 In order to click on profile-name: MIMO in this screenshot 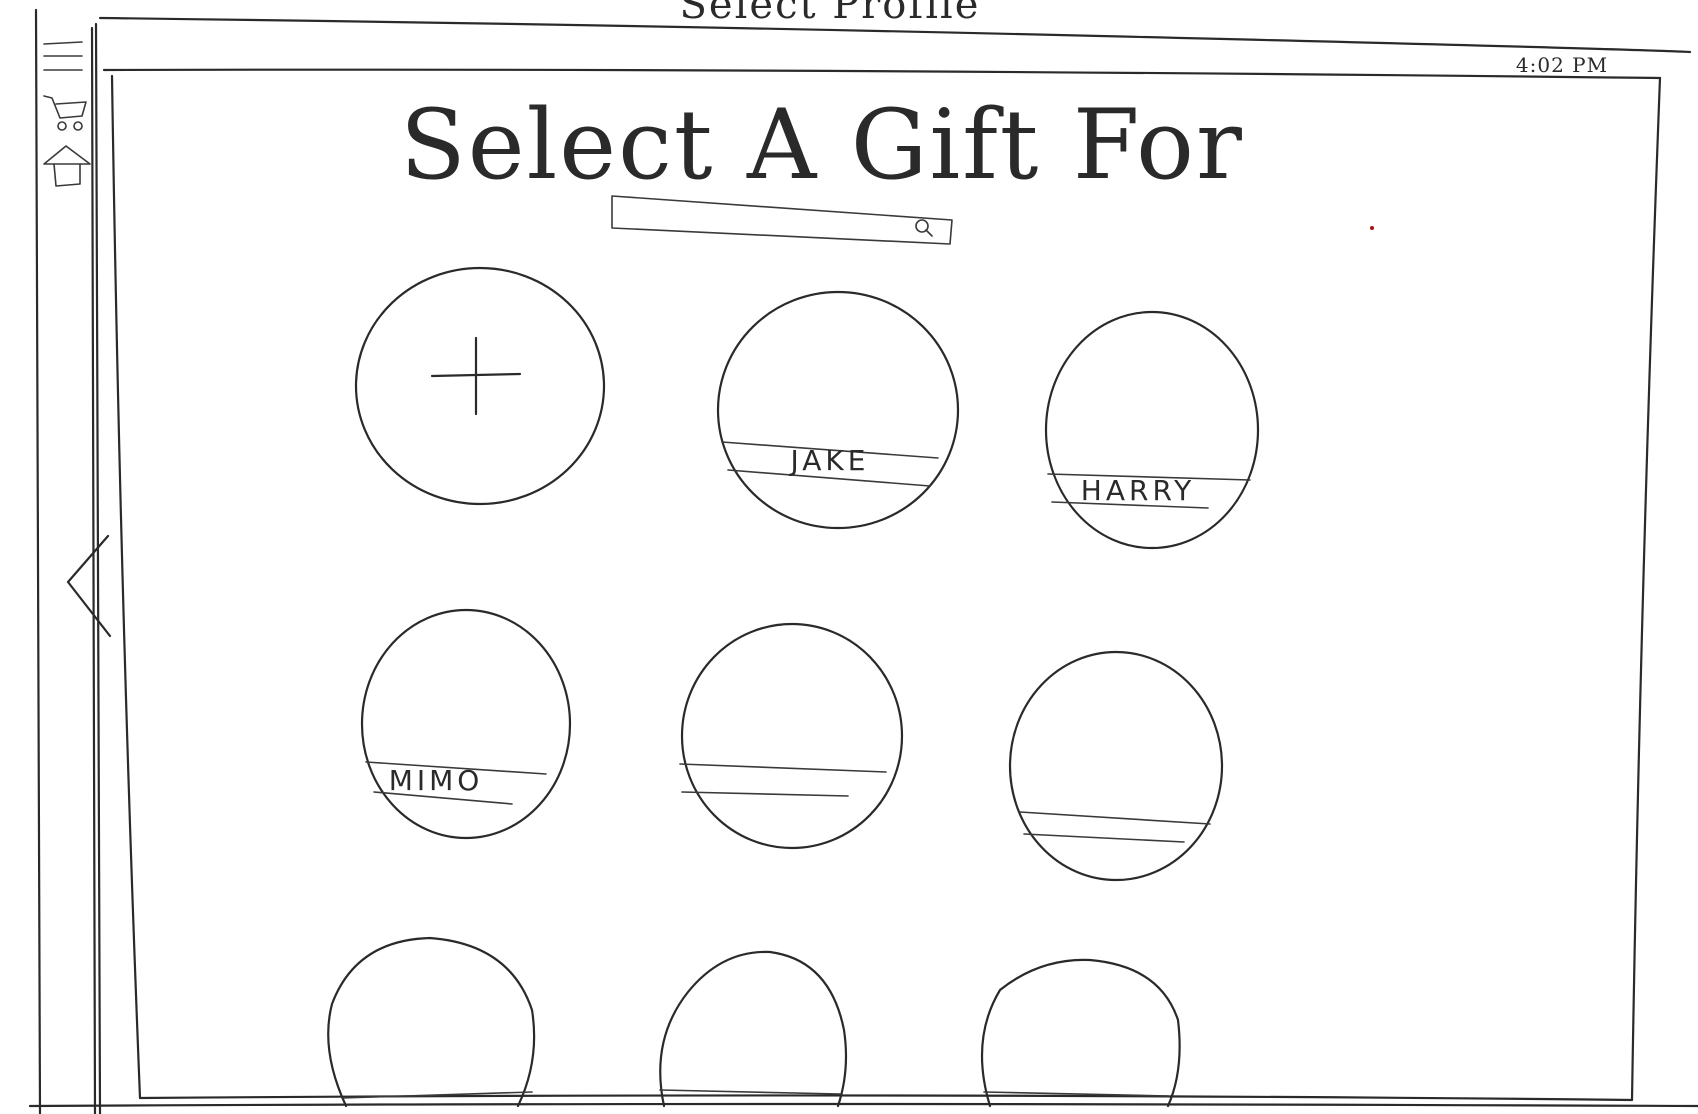, I will do `click(436, 780)`.